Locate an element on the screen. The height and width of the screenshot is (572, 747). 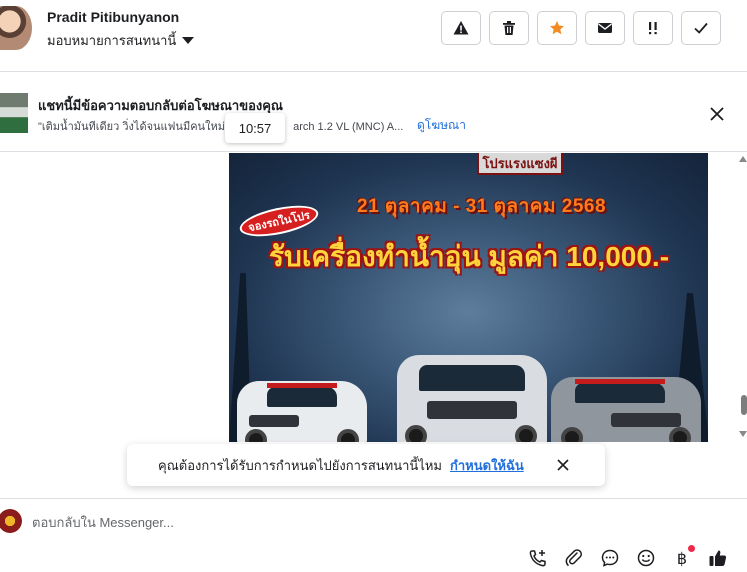
double-exclamation-icon is located at coordinates (653, 28).